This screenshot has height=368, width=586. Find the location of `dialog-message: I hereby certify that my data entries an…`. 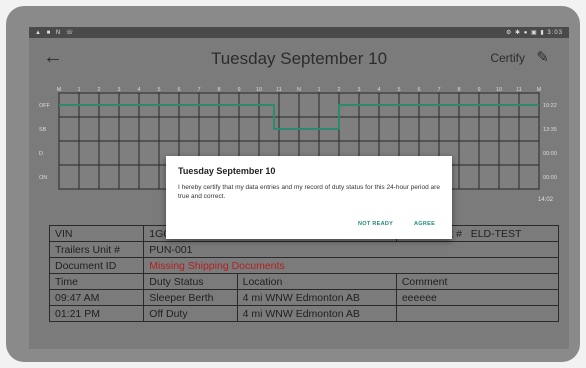

dialog-message: I hereby certify that my data entries an… is located at coordinates (309, 192).